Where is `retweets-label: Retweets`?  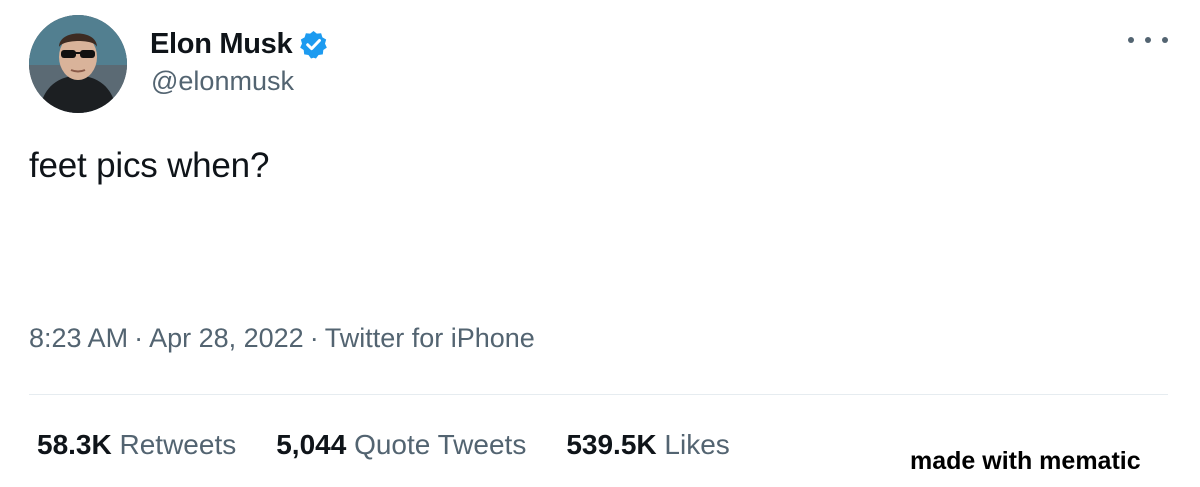
retweets-label: Retweets is located at coordinates (178, 444).